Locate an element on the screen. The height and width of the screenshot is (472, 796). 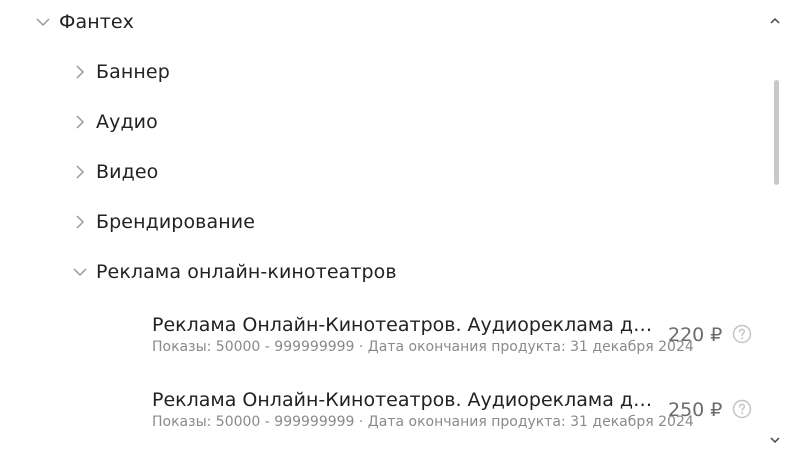
chevron-up-icon is located at coordinates (775, 18).